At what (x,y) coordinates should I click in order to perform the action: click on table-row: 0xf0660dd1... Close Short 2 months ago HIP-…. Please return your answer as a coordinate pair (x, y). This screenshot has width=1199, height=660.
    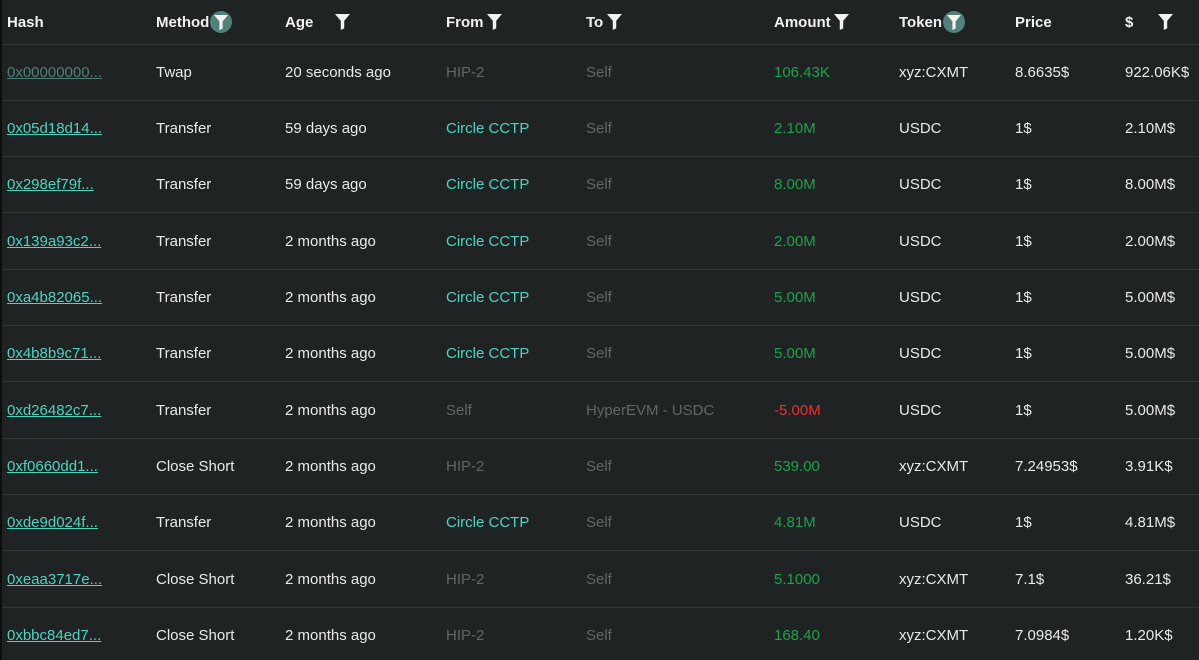
    Looking at the image, I should click on (600, 467).